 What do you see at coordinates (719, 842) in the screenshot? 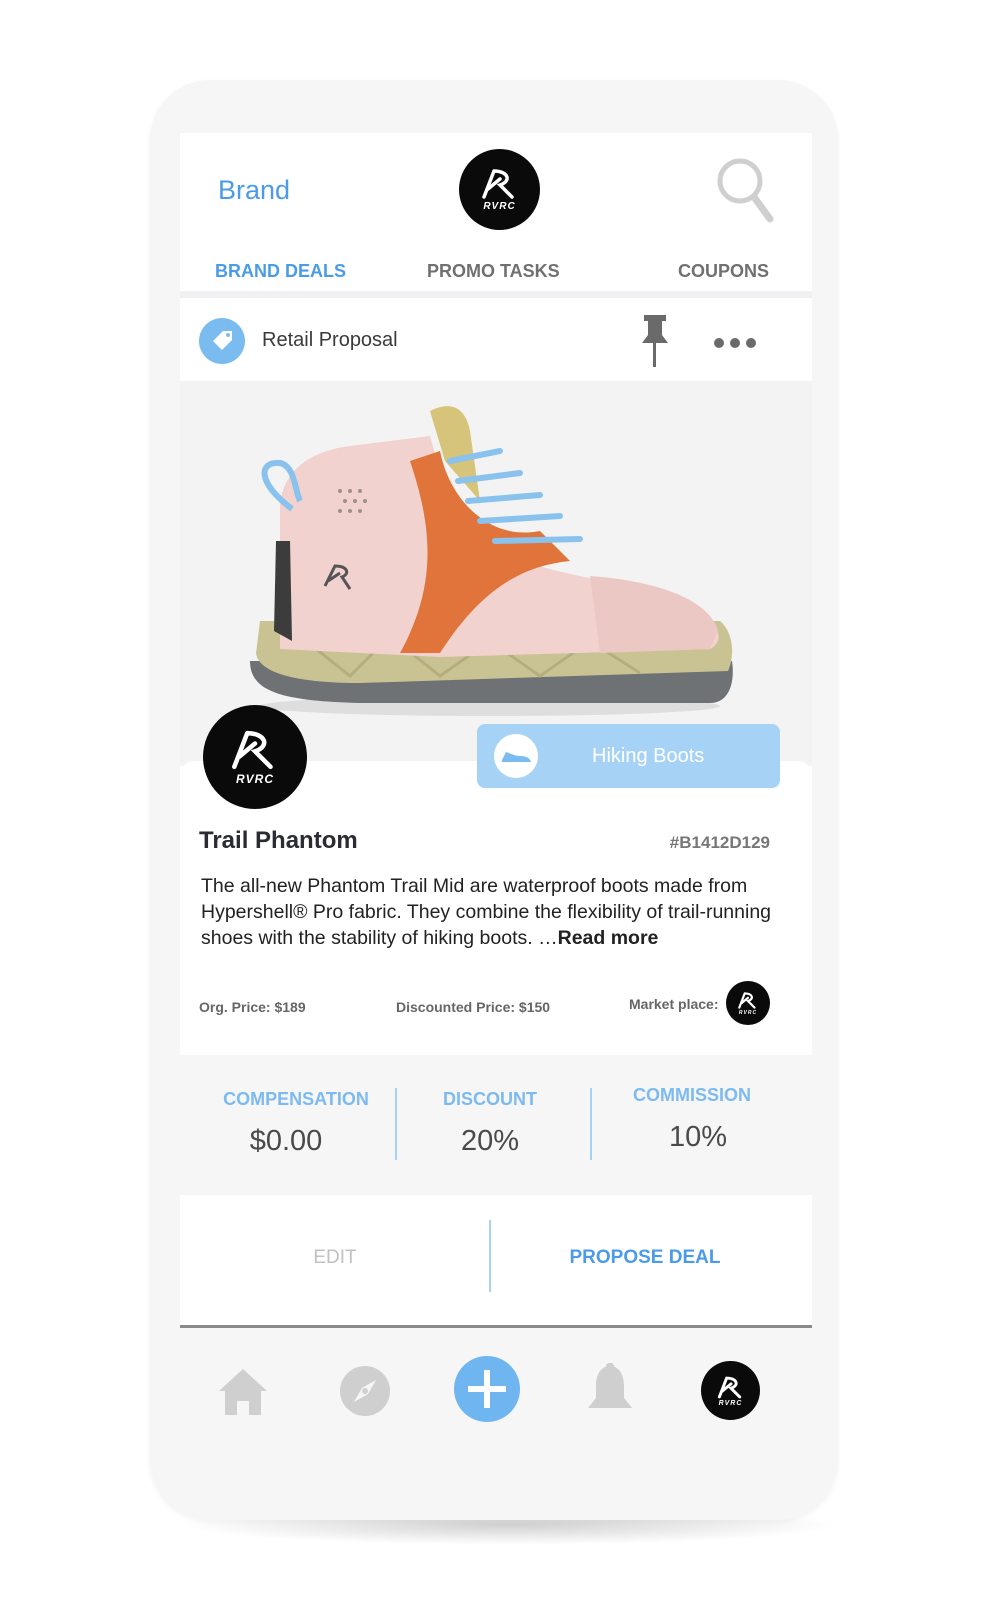
I see `product-sku: #B1412D129` at bounding box center [719, 842].